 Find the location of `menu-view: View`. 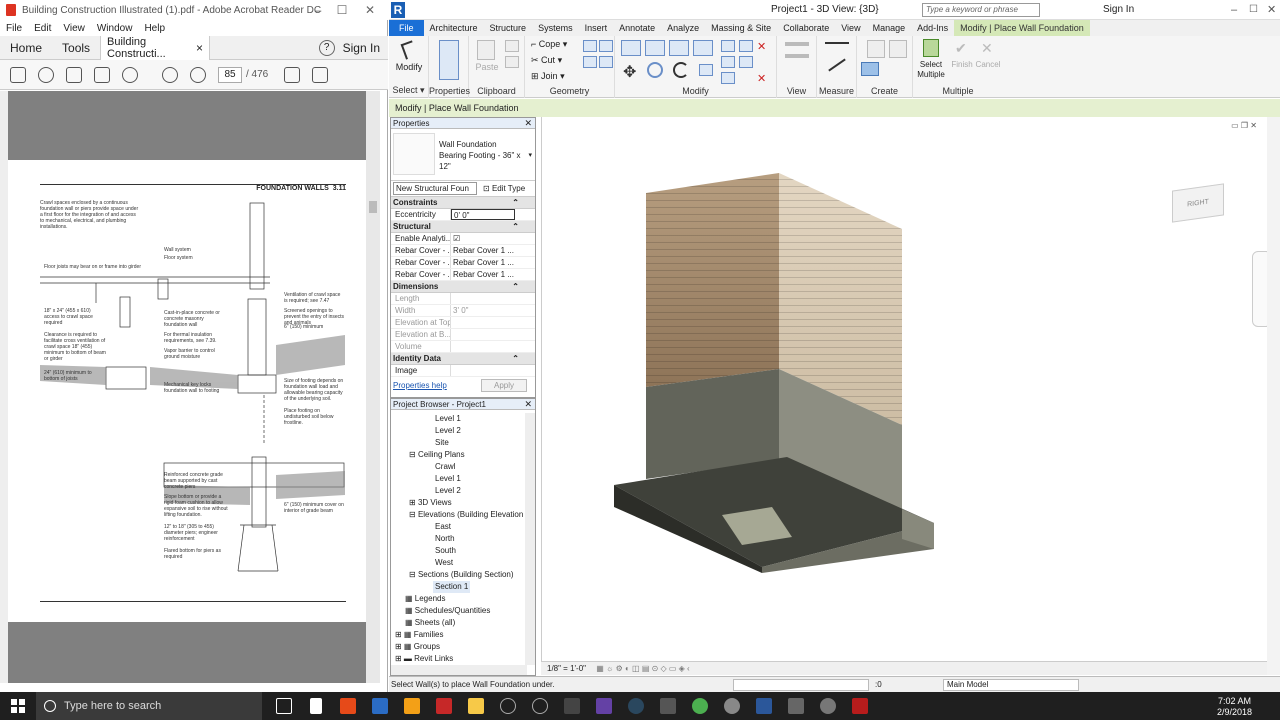

menu-view: View is located at coordinates (74, 28).